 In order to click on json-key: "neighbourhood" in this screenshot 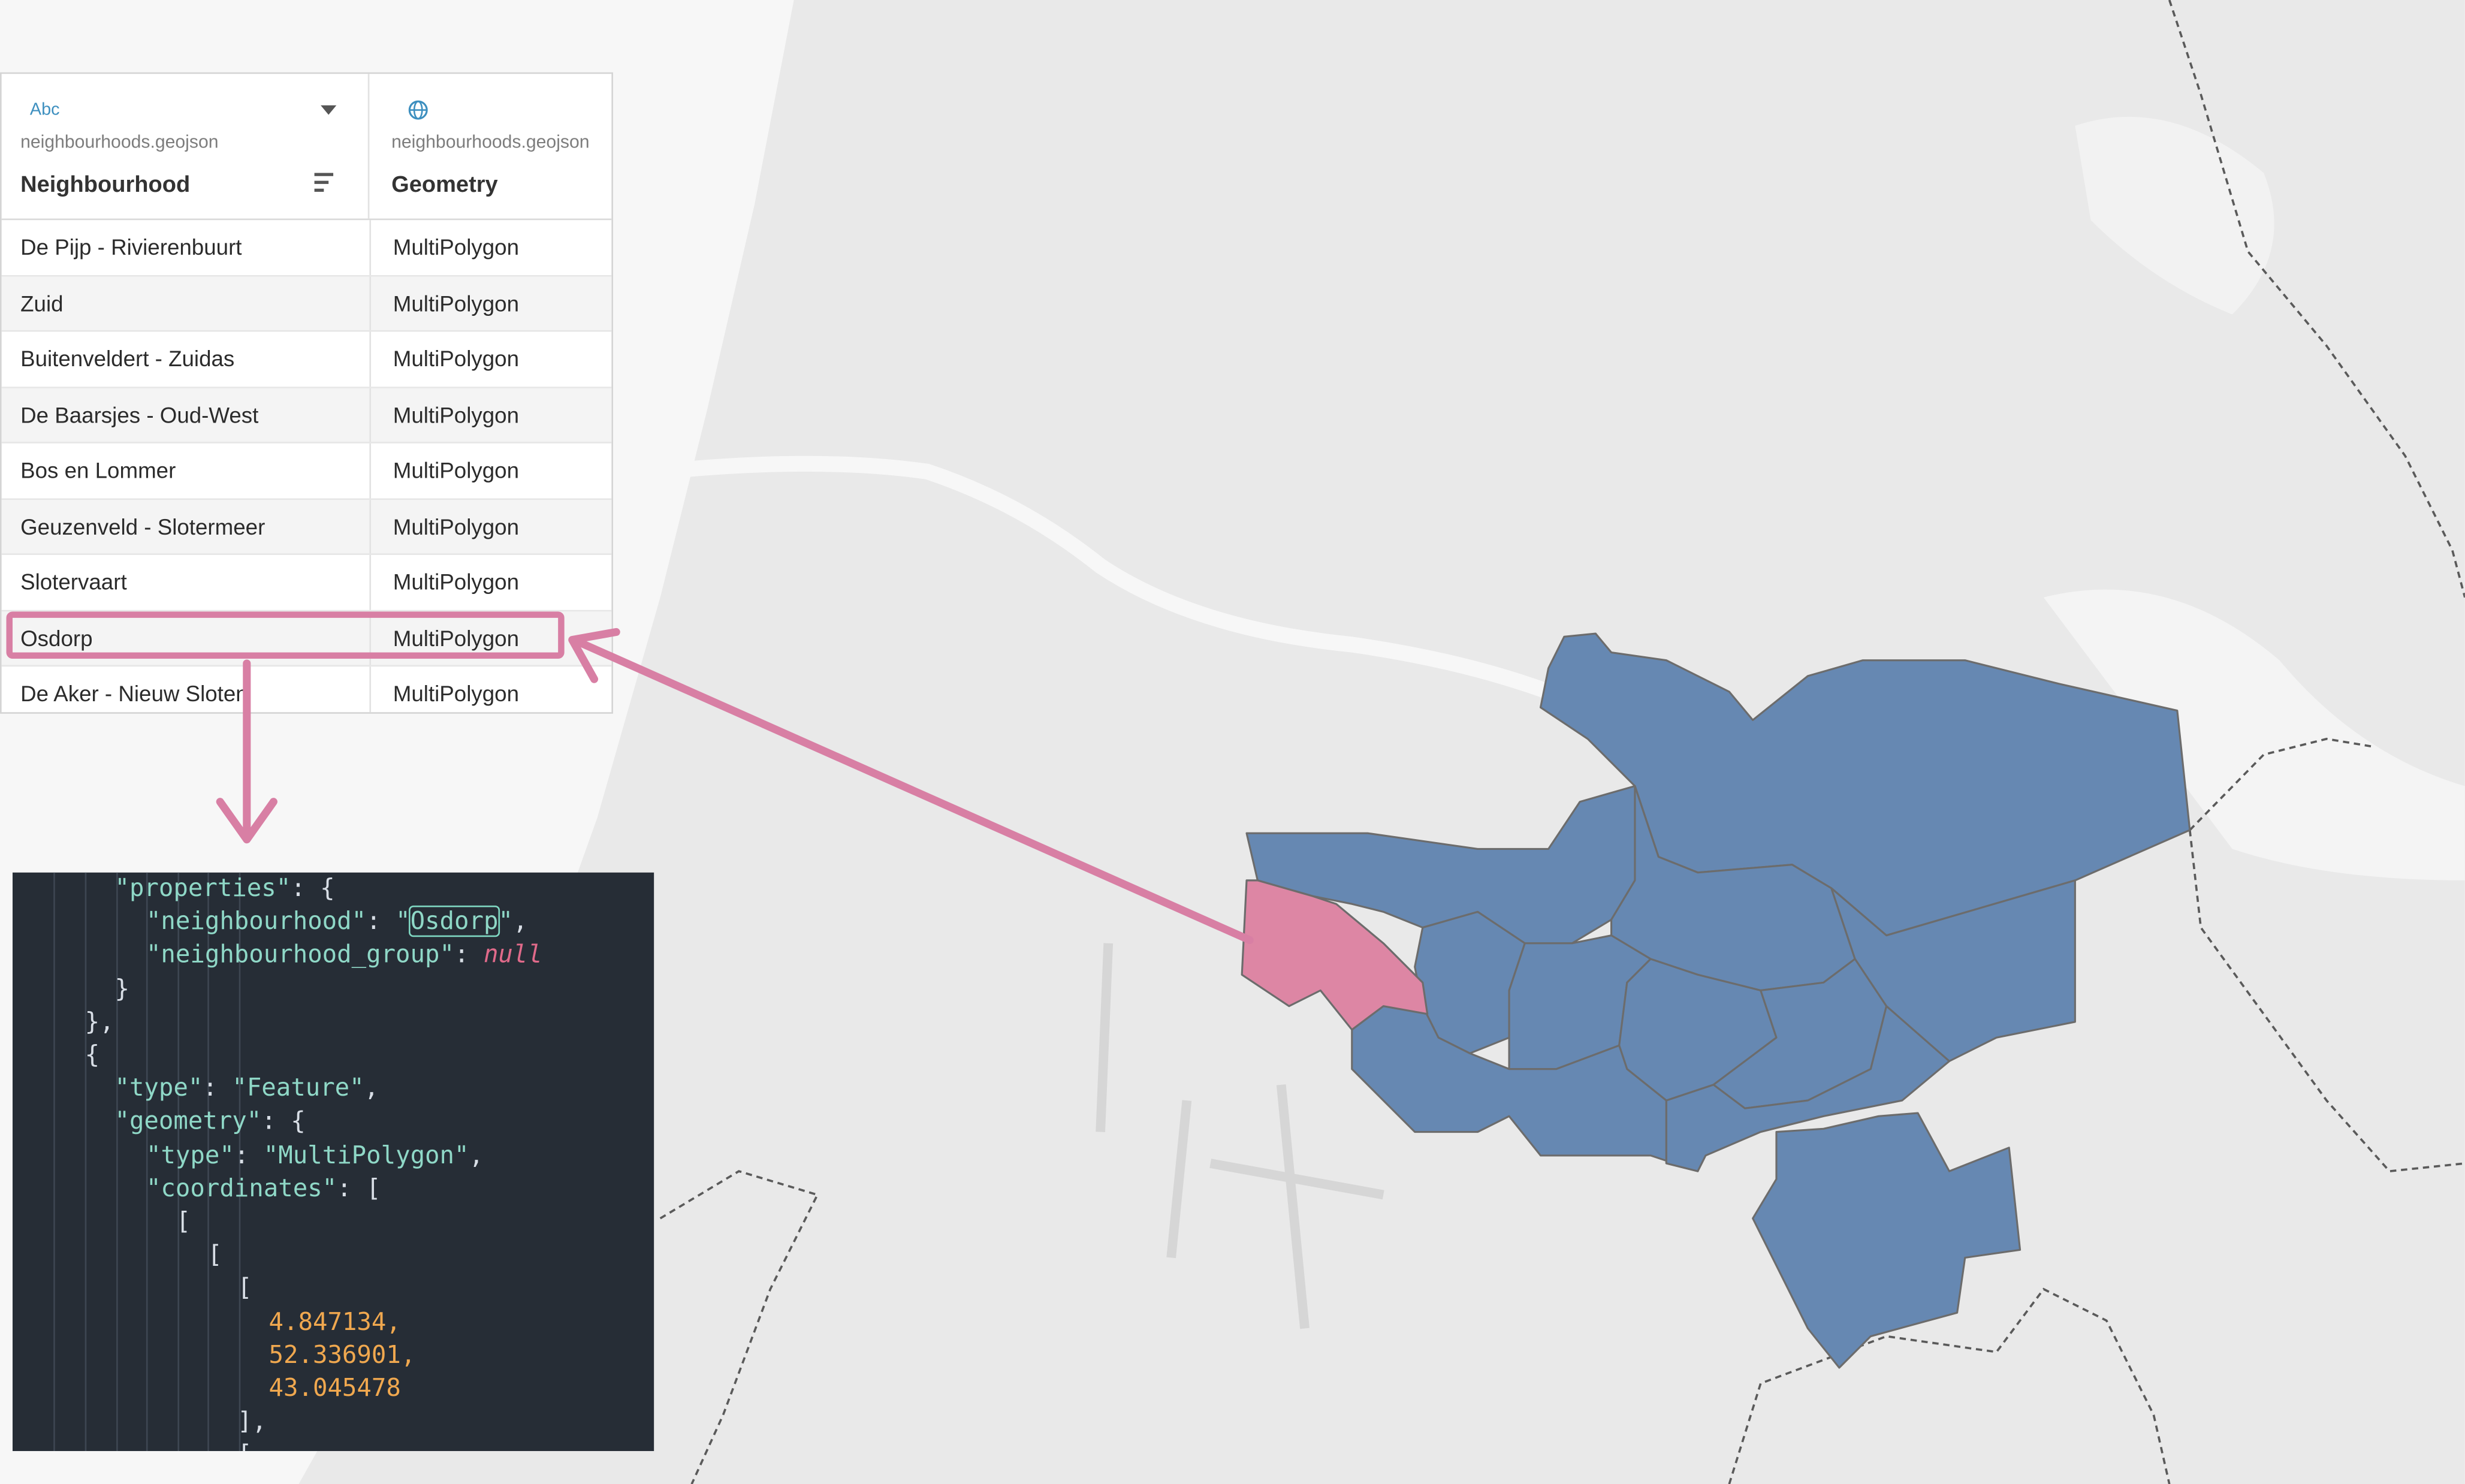, I will do `click(256, 922)`.